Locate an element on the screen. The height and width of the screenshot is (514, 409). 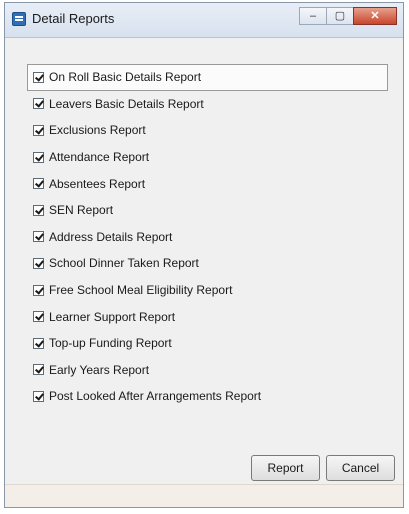
report-checkbox-item: Exclusions Report is located at coordinates (210, 130).